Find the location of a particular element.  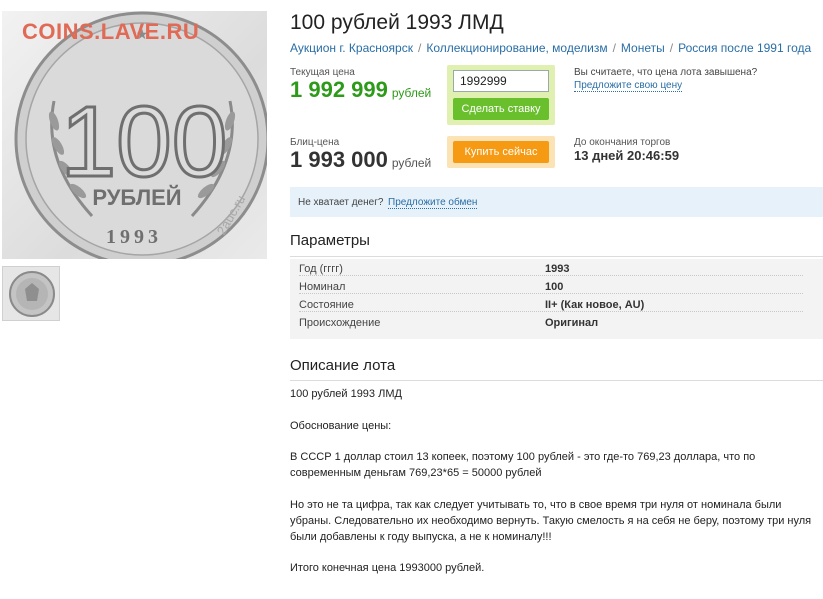

param-key: Происхождение is located at coordinates (340, 323).